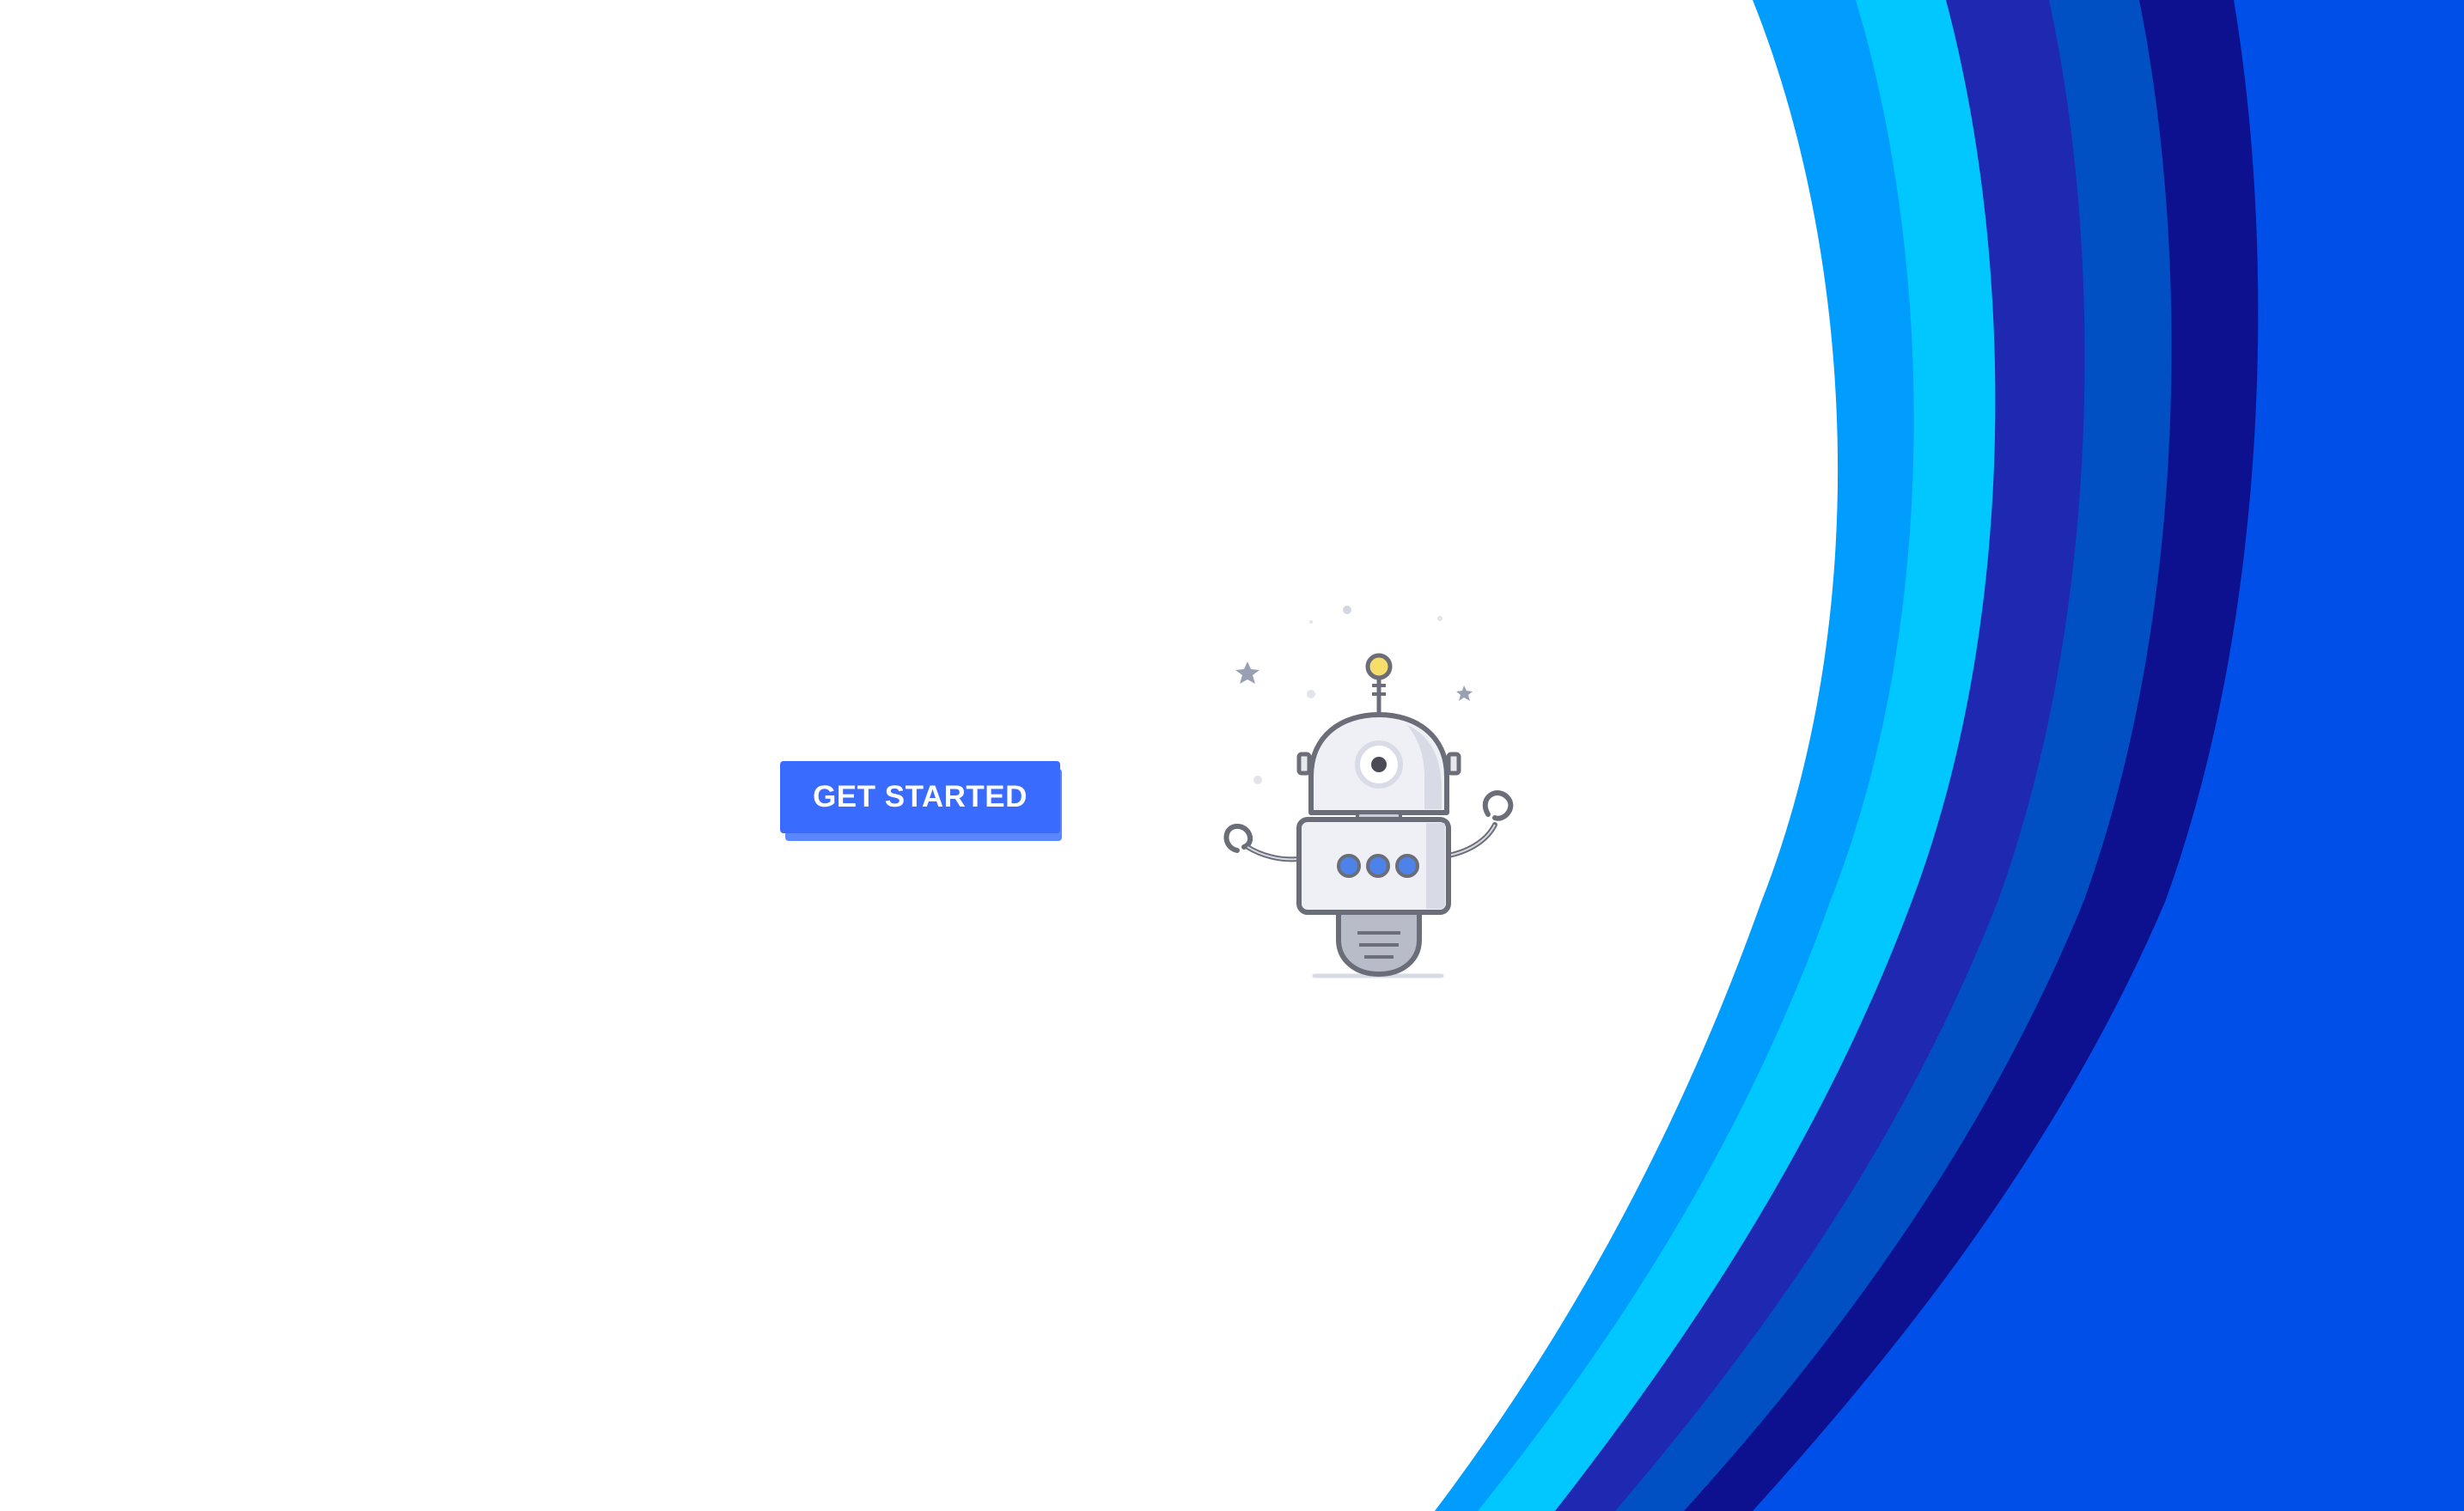 This screenshot has height=1511, width=2464. What do you see at coordinates (1379, 685) in the screenshot?
I see `antenna-icon` at bounding box center [1379, 685].